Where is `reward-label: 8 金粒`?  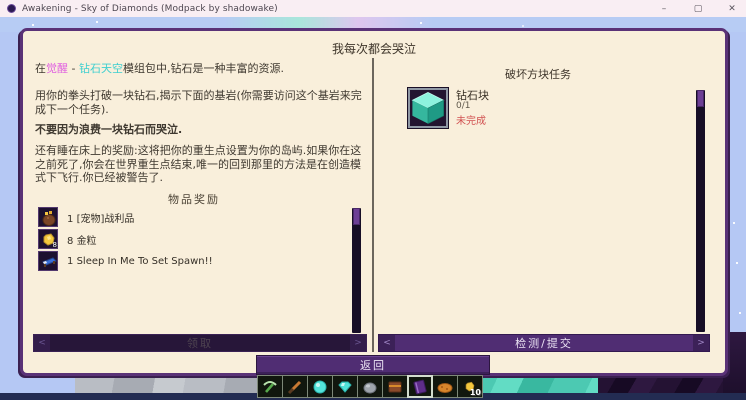
reward-label: 8 金粒 is located at coordinates (82, 239).